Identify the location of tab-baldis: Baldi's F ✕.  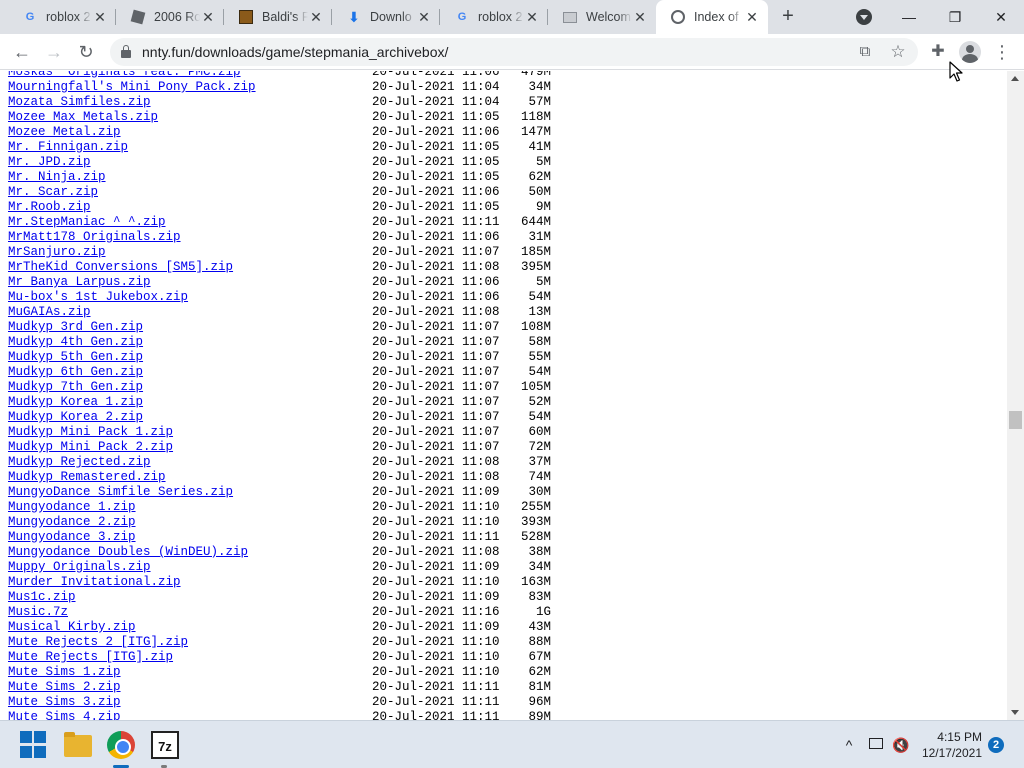
(278, 17).